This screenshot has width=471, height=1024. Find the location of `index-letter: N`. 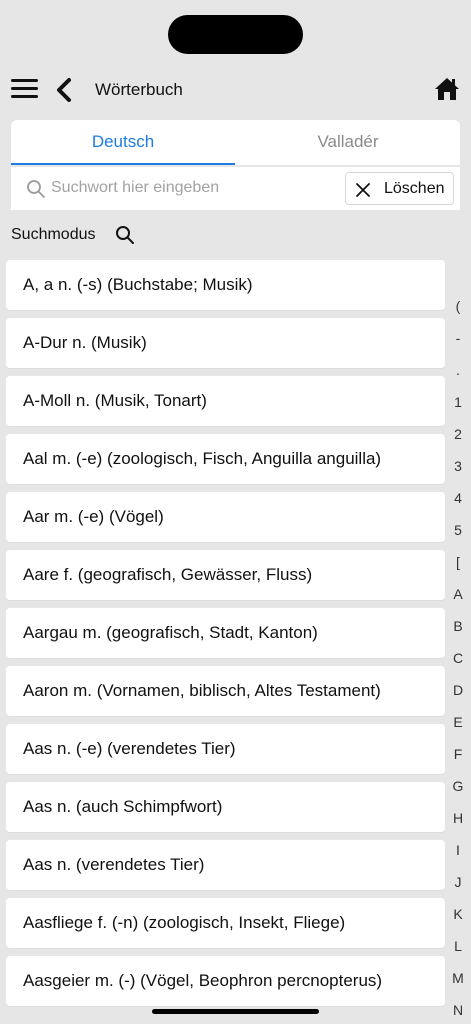

index-letter: N is located at coordinates (458, 1009).